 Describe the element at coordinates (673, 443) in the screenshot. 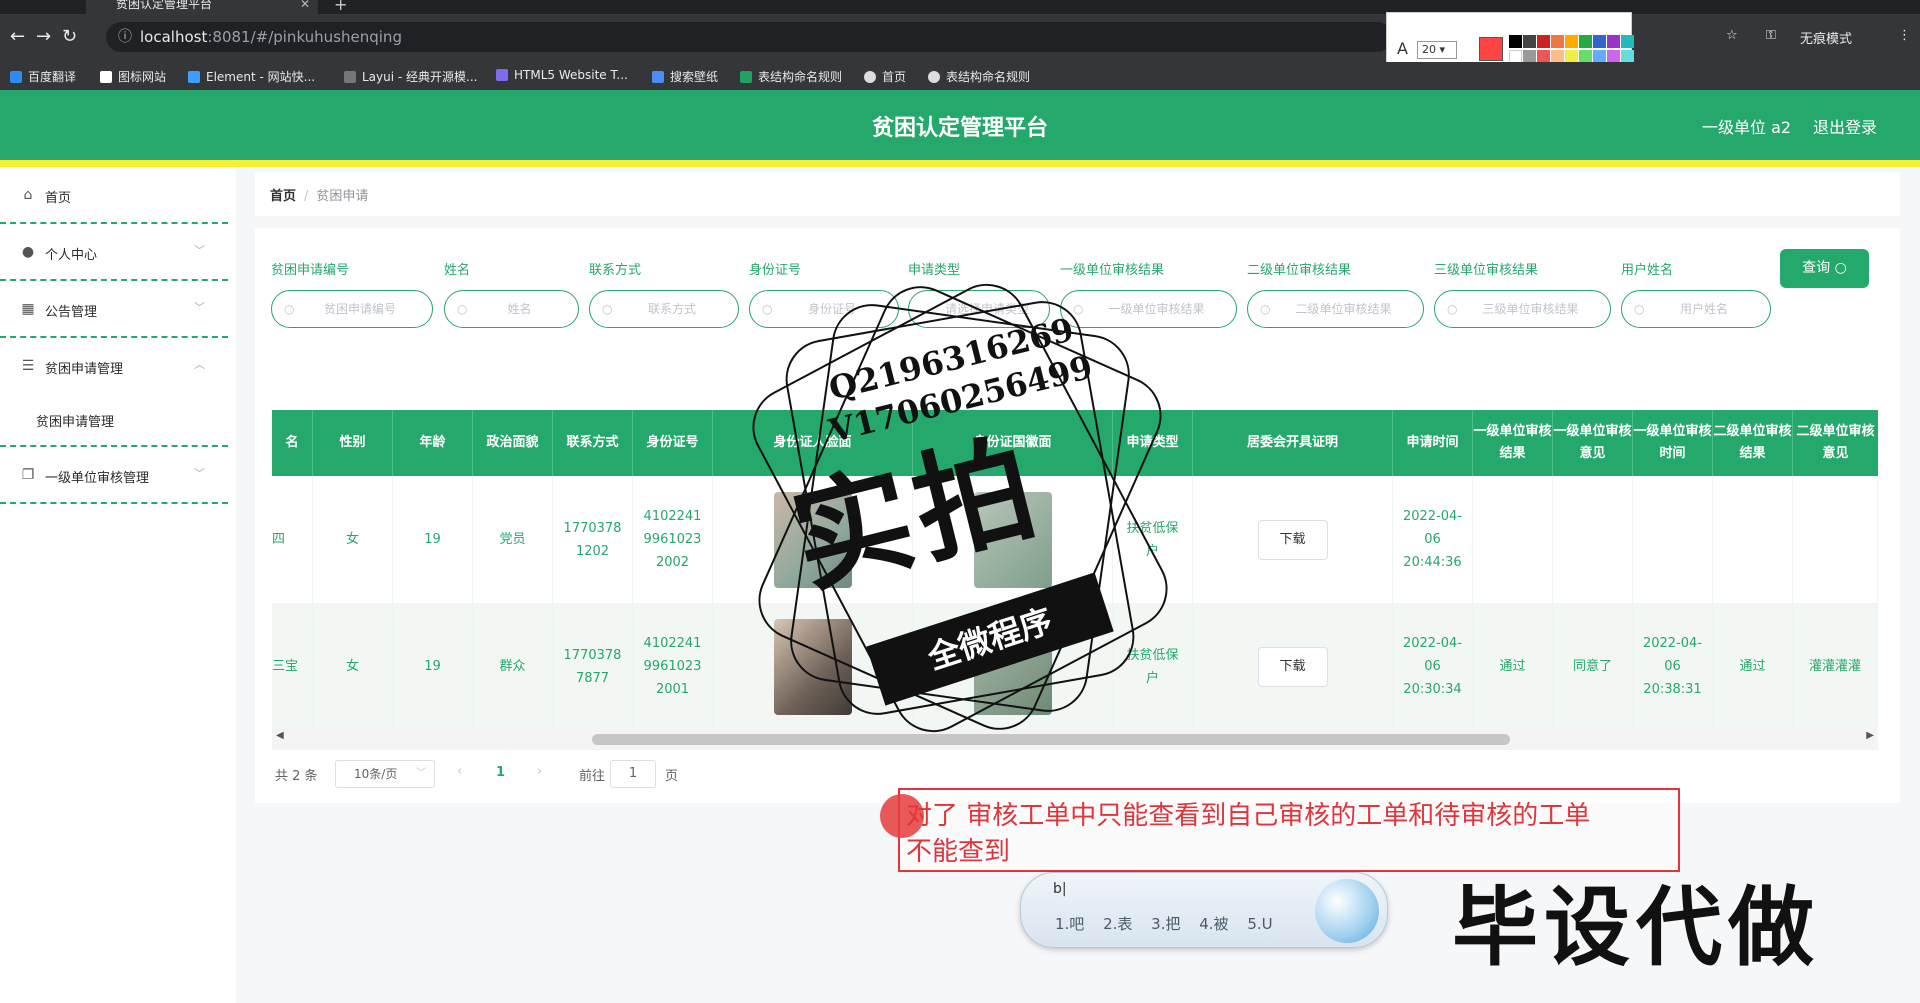

I see `col-id-no: 身份证号` at that location.